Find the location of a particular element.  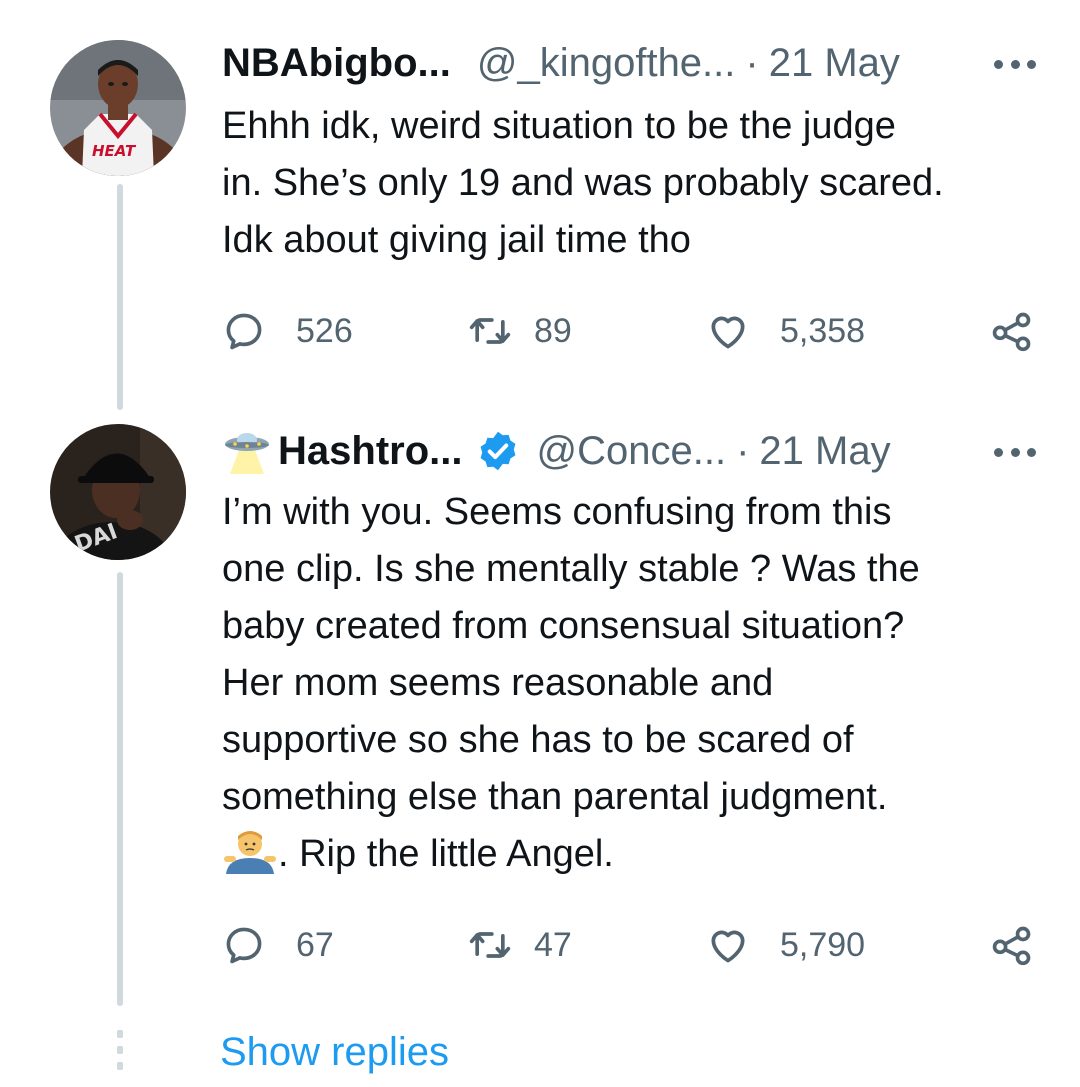

reply-button: 526 is located at coordinates (287, 331).